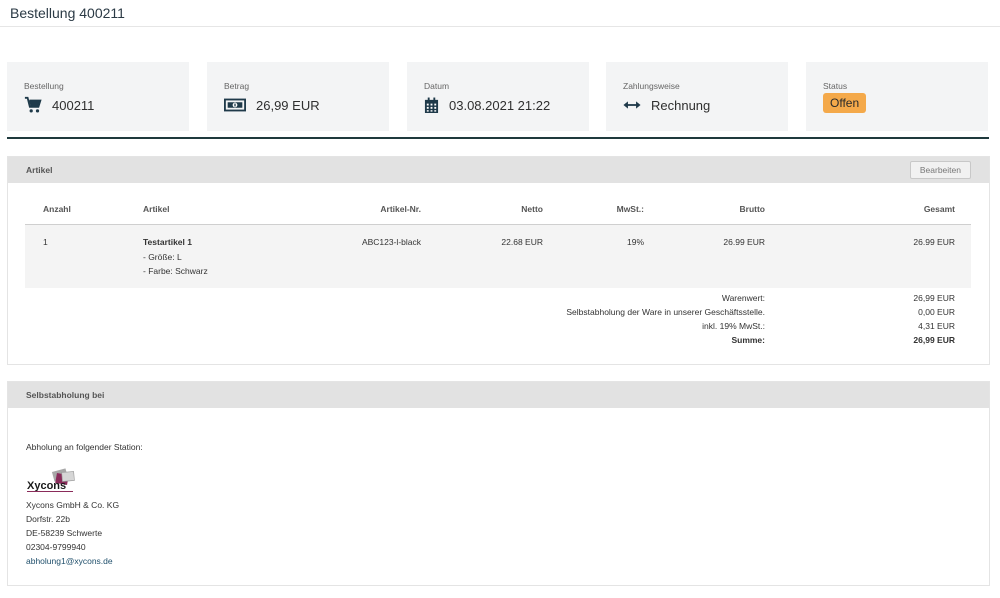 This screenshot has width=1000, height=598. Describe the element at coordinates (936, 312) in the screenshot. I see `summary-value-pickup: 0,00 EUR` at that location.